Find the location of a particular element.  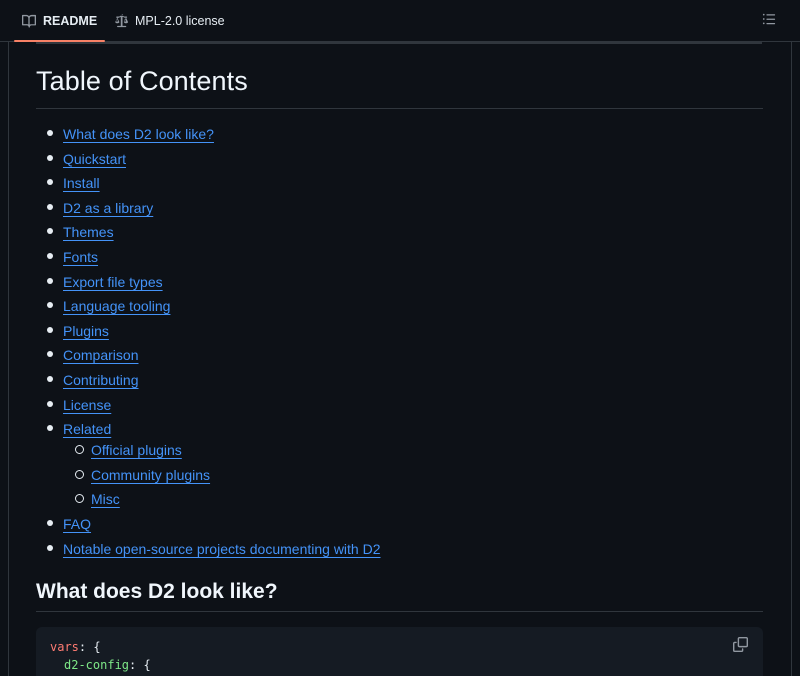

toc-sublist: Official plugins Community plugins Misc is located at coordinates (222, 477).